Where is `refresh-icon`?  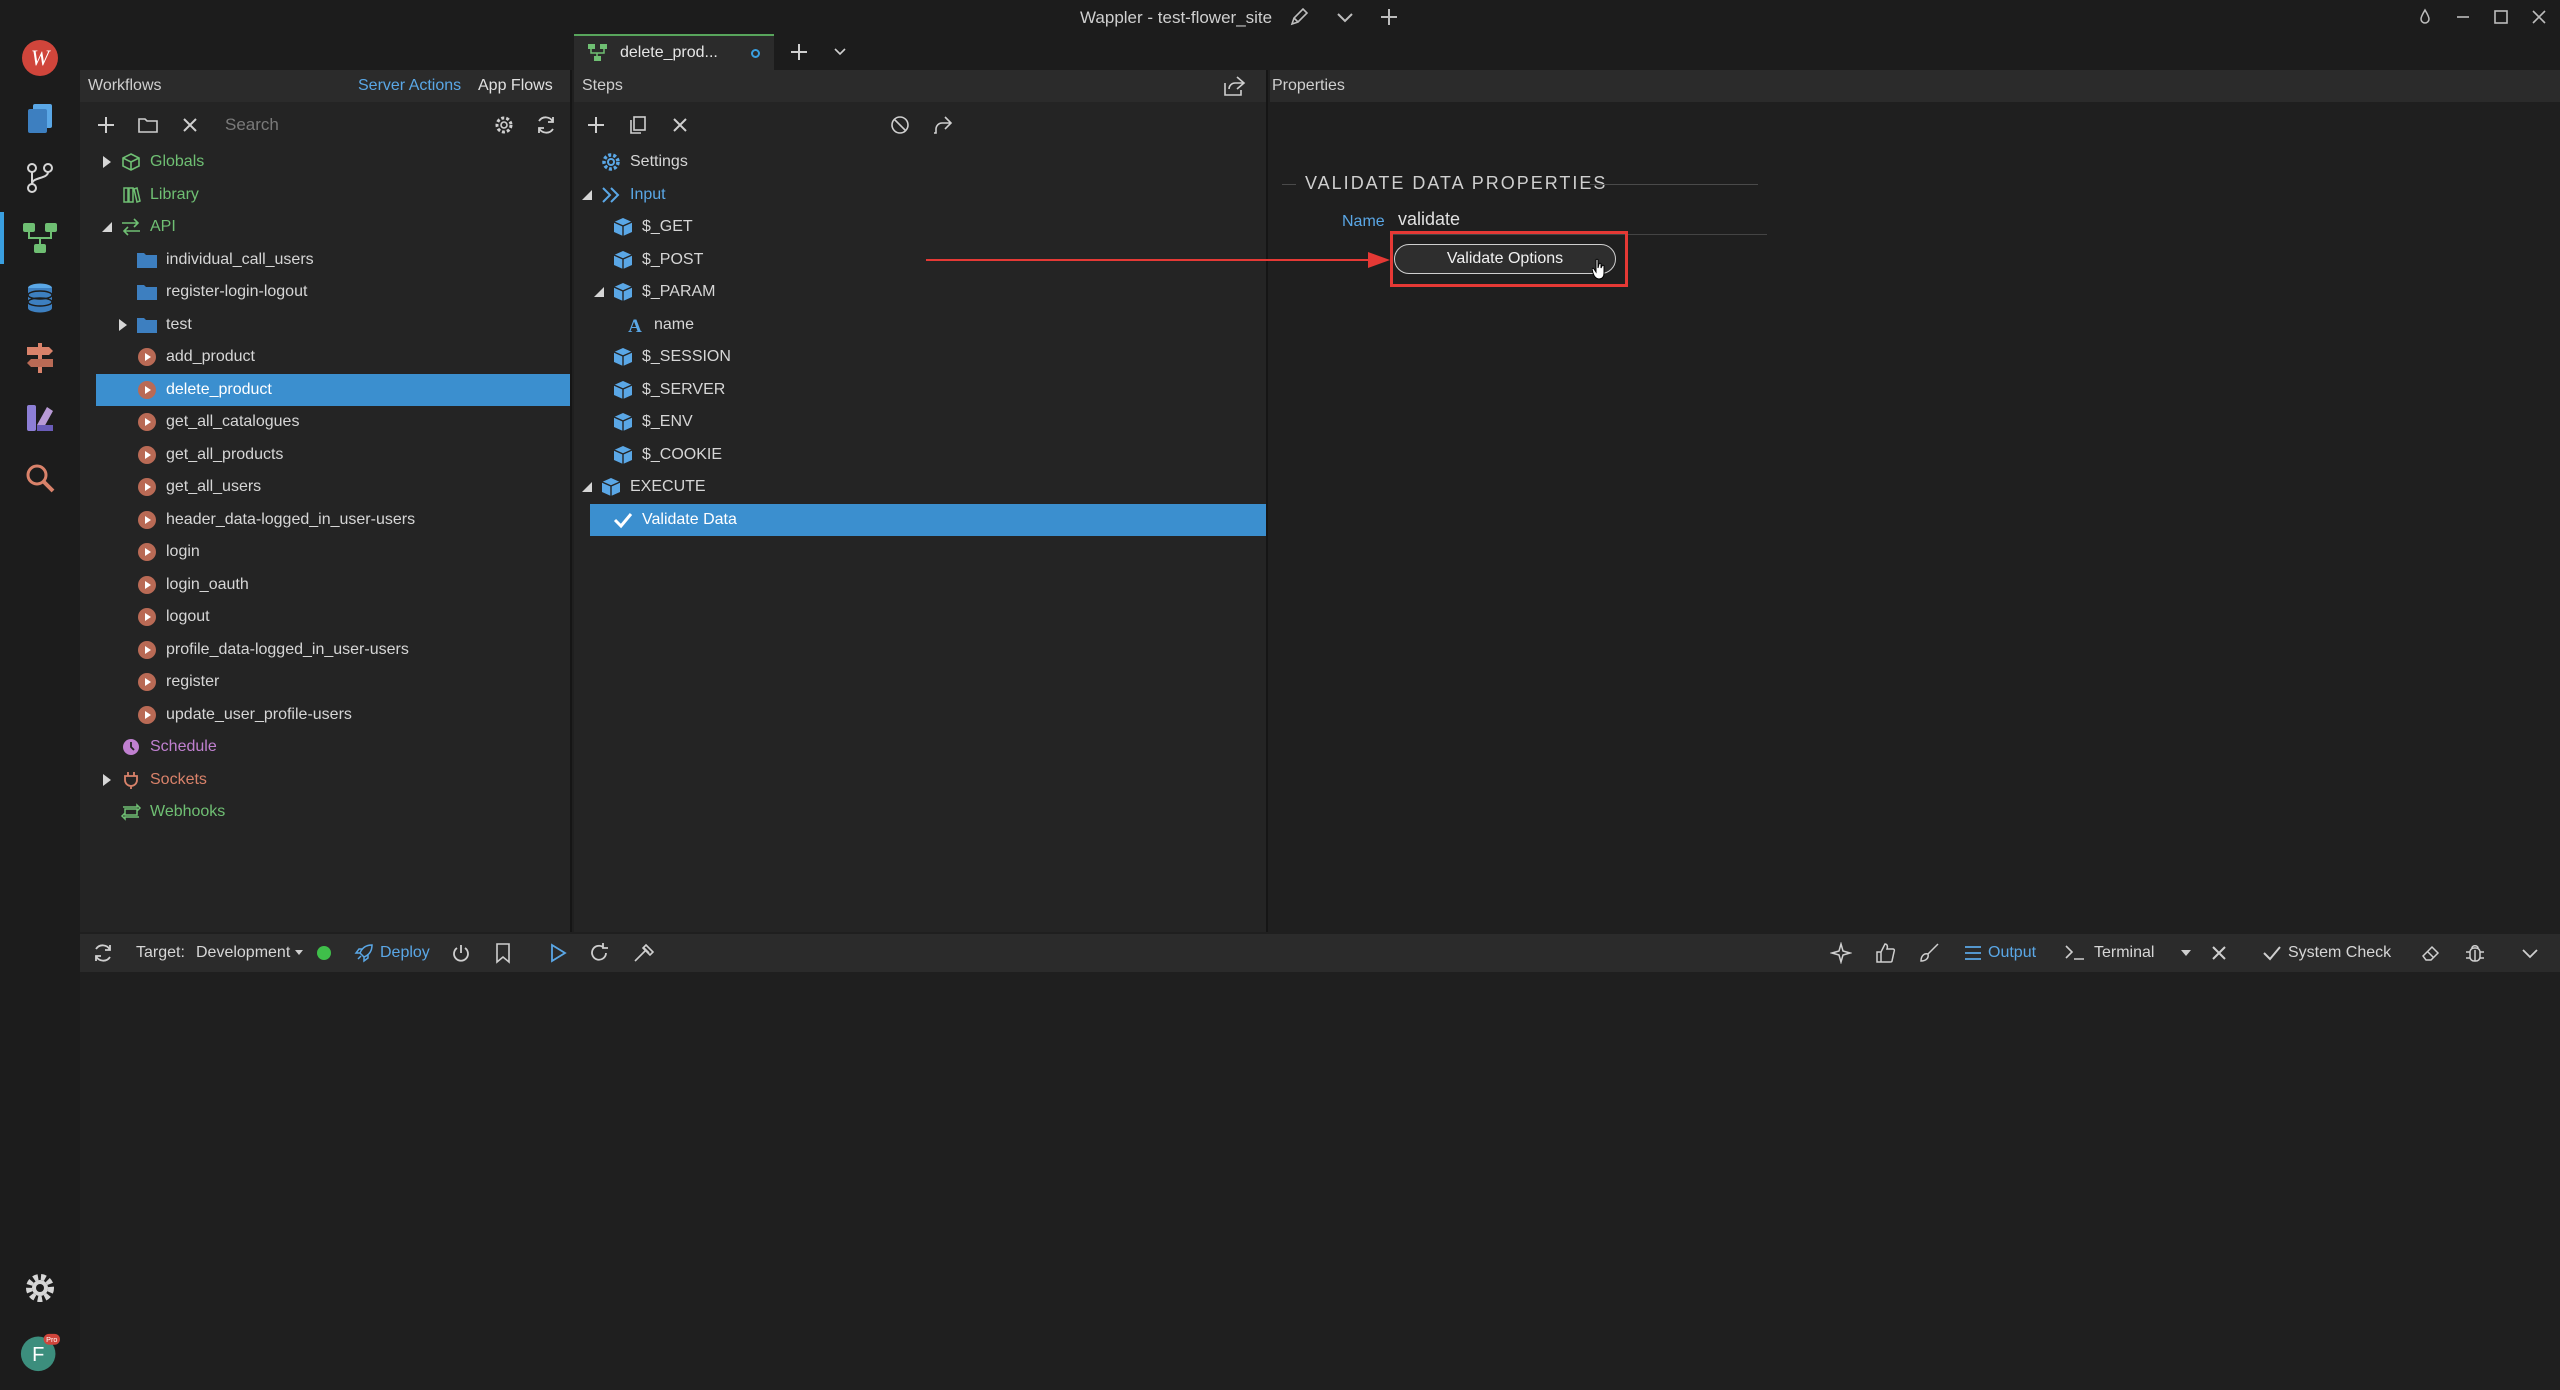 refresh-icon is located at coordinates (546, 125).